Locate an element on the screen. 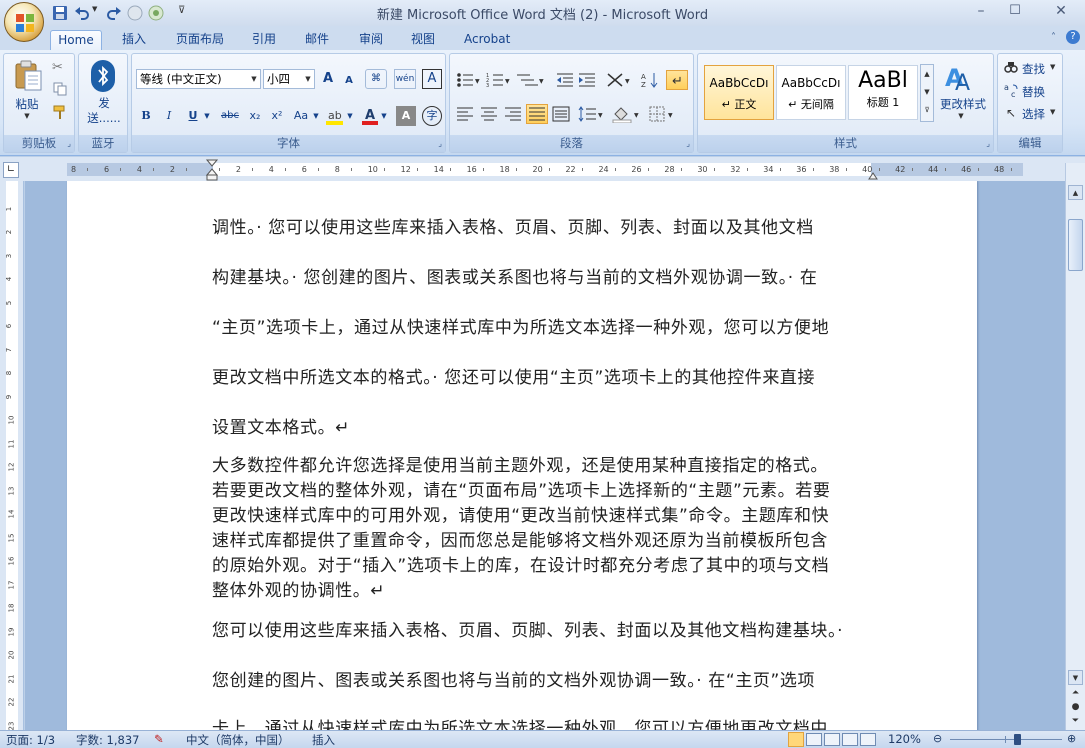  paste-icon is located at coordinates (28, 75).